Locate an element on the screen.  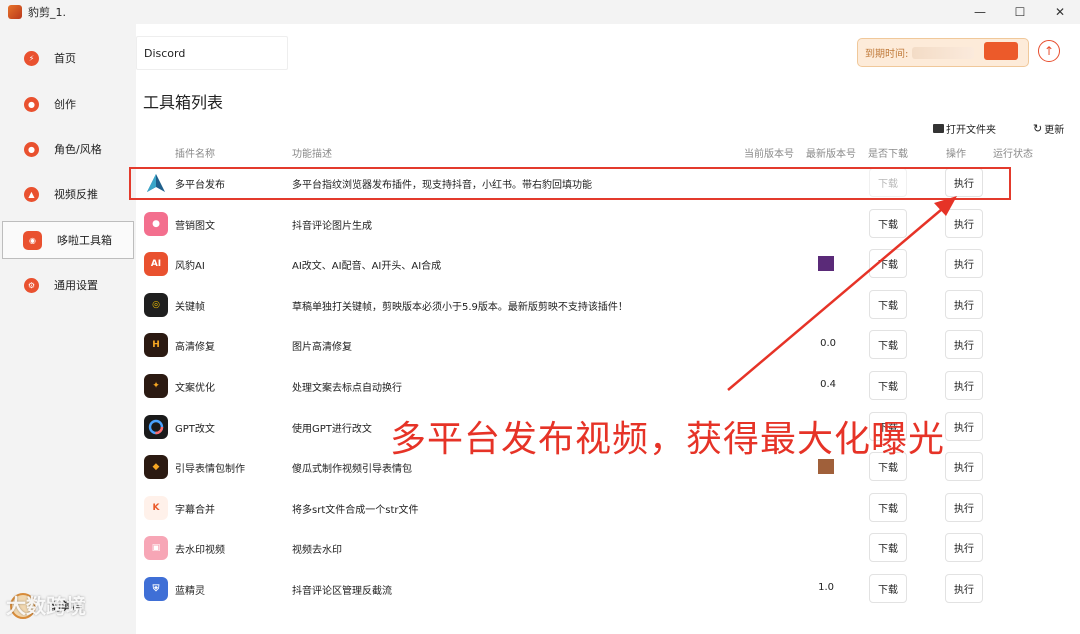
plugin-desc: 视频去水印 is located at coordinates (317, 550).